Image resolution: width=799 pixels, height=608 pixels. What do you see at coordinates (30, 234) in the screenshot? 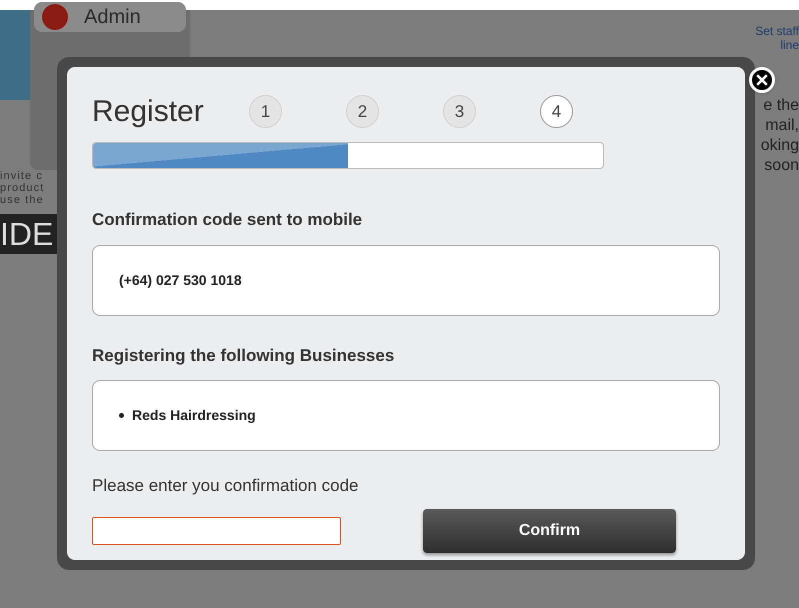
I see `banner-text: IDE` at bounding box center [30, 234].